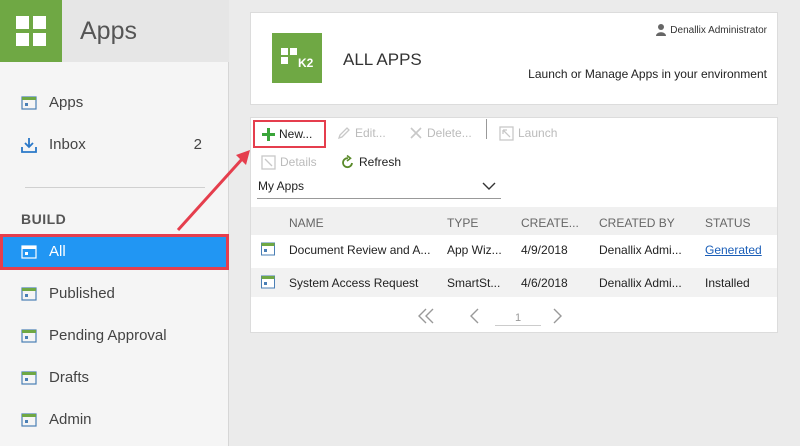 The width and height of the screenshot is (800, 446). Describe the element at coordinates (108, 31) in the screenshot. I see `sidebar-title: Apps` at that location.